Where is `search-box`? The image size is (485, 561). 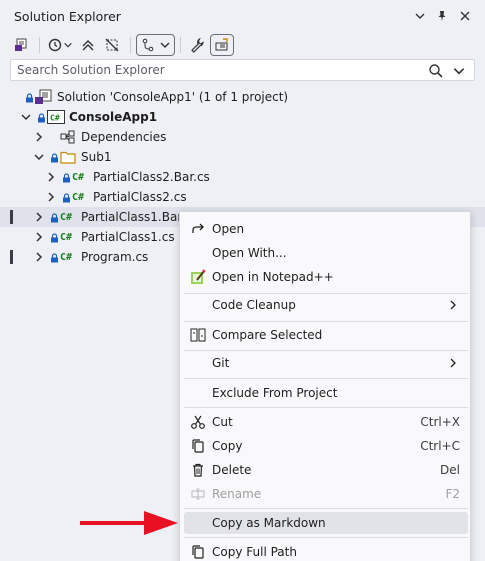 search-box is located at coordinates (242, 70).